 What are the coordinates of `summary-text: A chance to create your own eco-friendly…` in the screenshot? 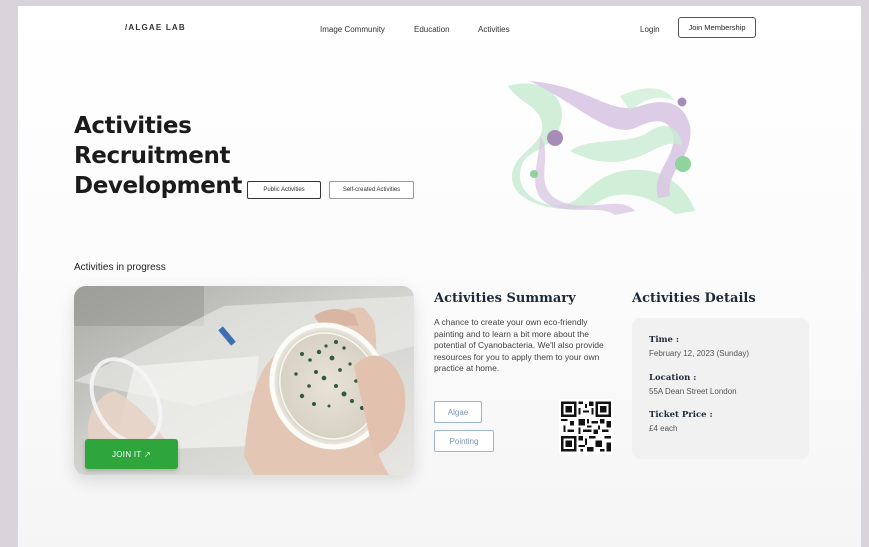 It's located at (519, 345).